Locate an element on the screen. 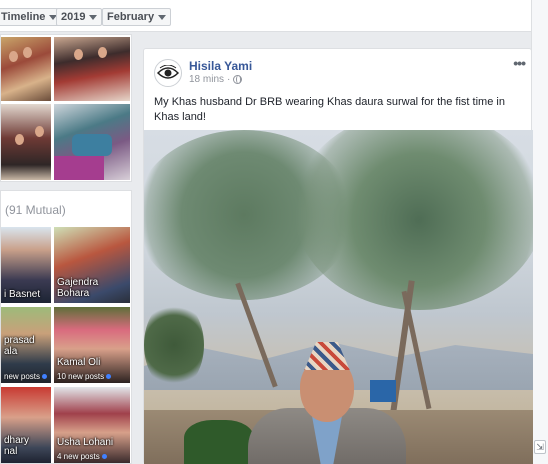 The image size is (548, 464). expand-icon: ⇲ is located at coordinates (540, 447).